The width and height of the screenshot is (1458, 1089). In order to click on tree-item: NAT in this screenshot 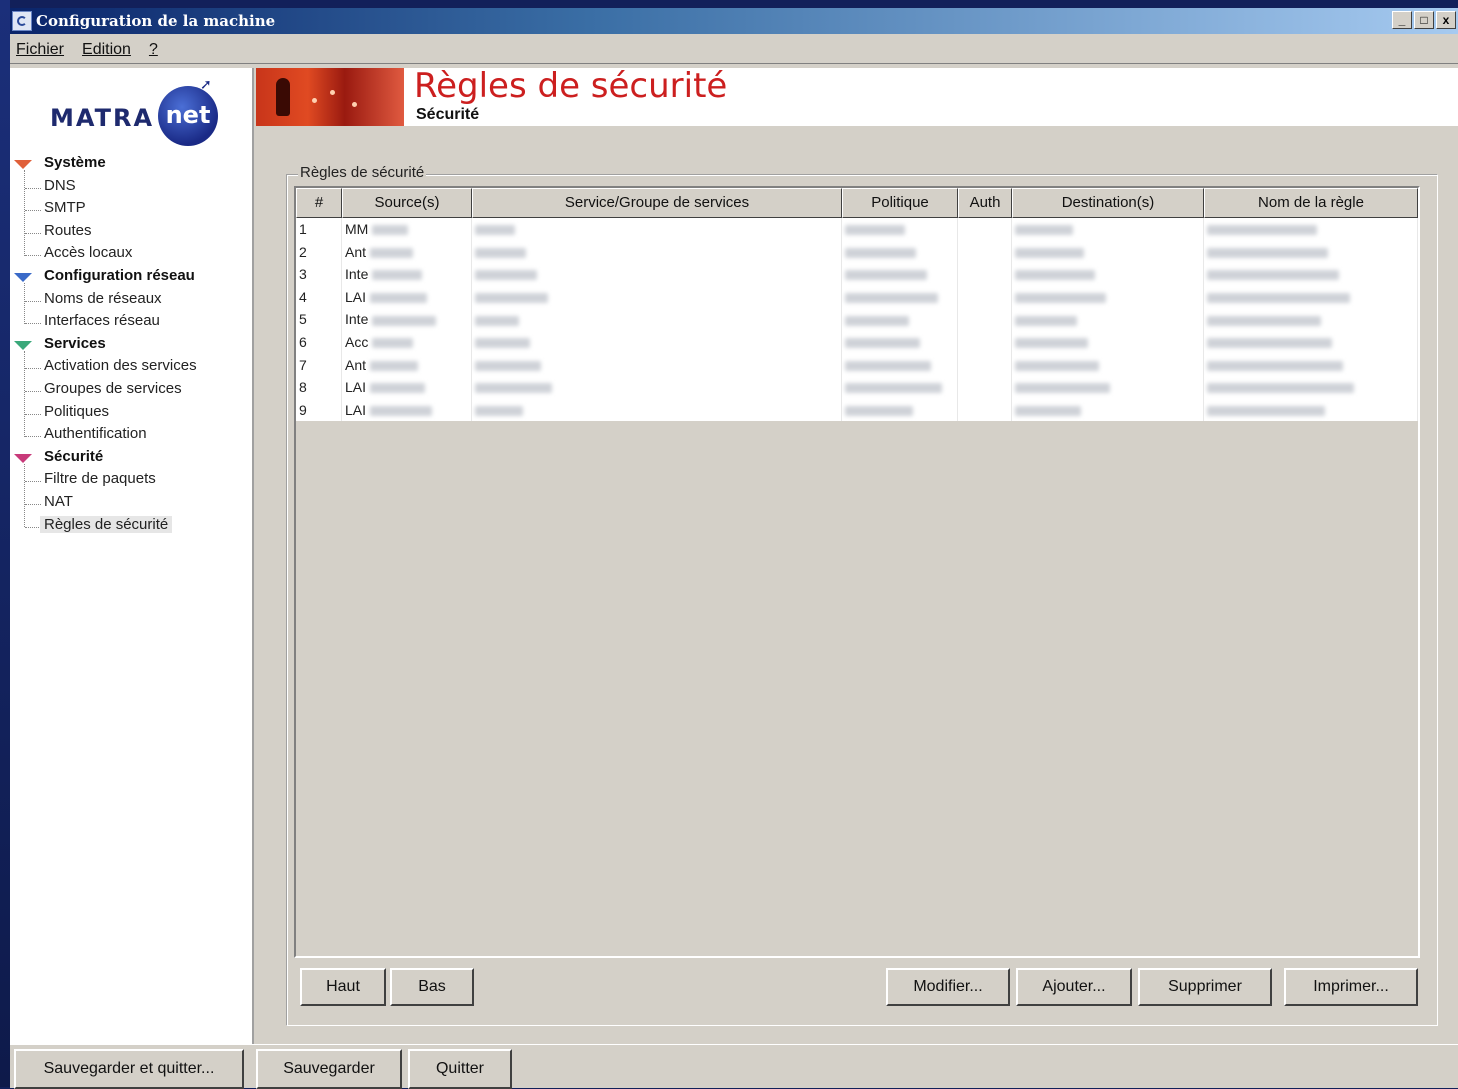, I will do `click(58, 501)`.